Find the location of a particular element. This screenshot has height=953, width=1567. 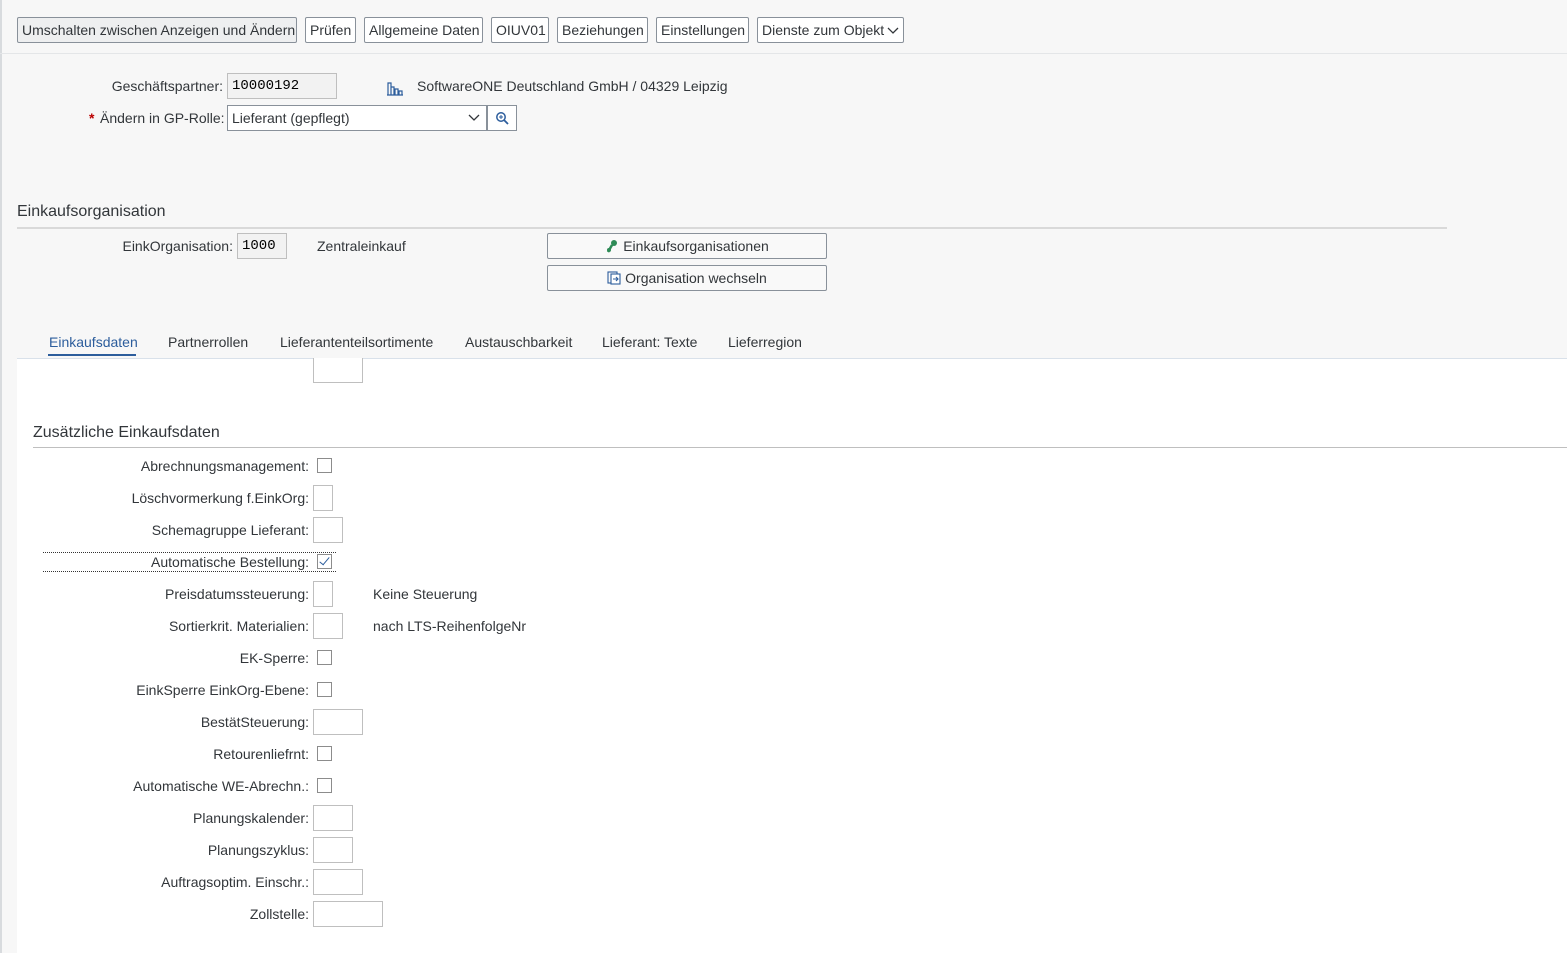

planungskalender-field is located at coordinates (333, 818).